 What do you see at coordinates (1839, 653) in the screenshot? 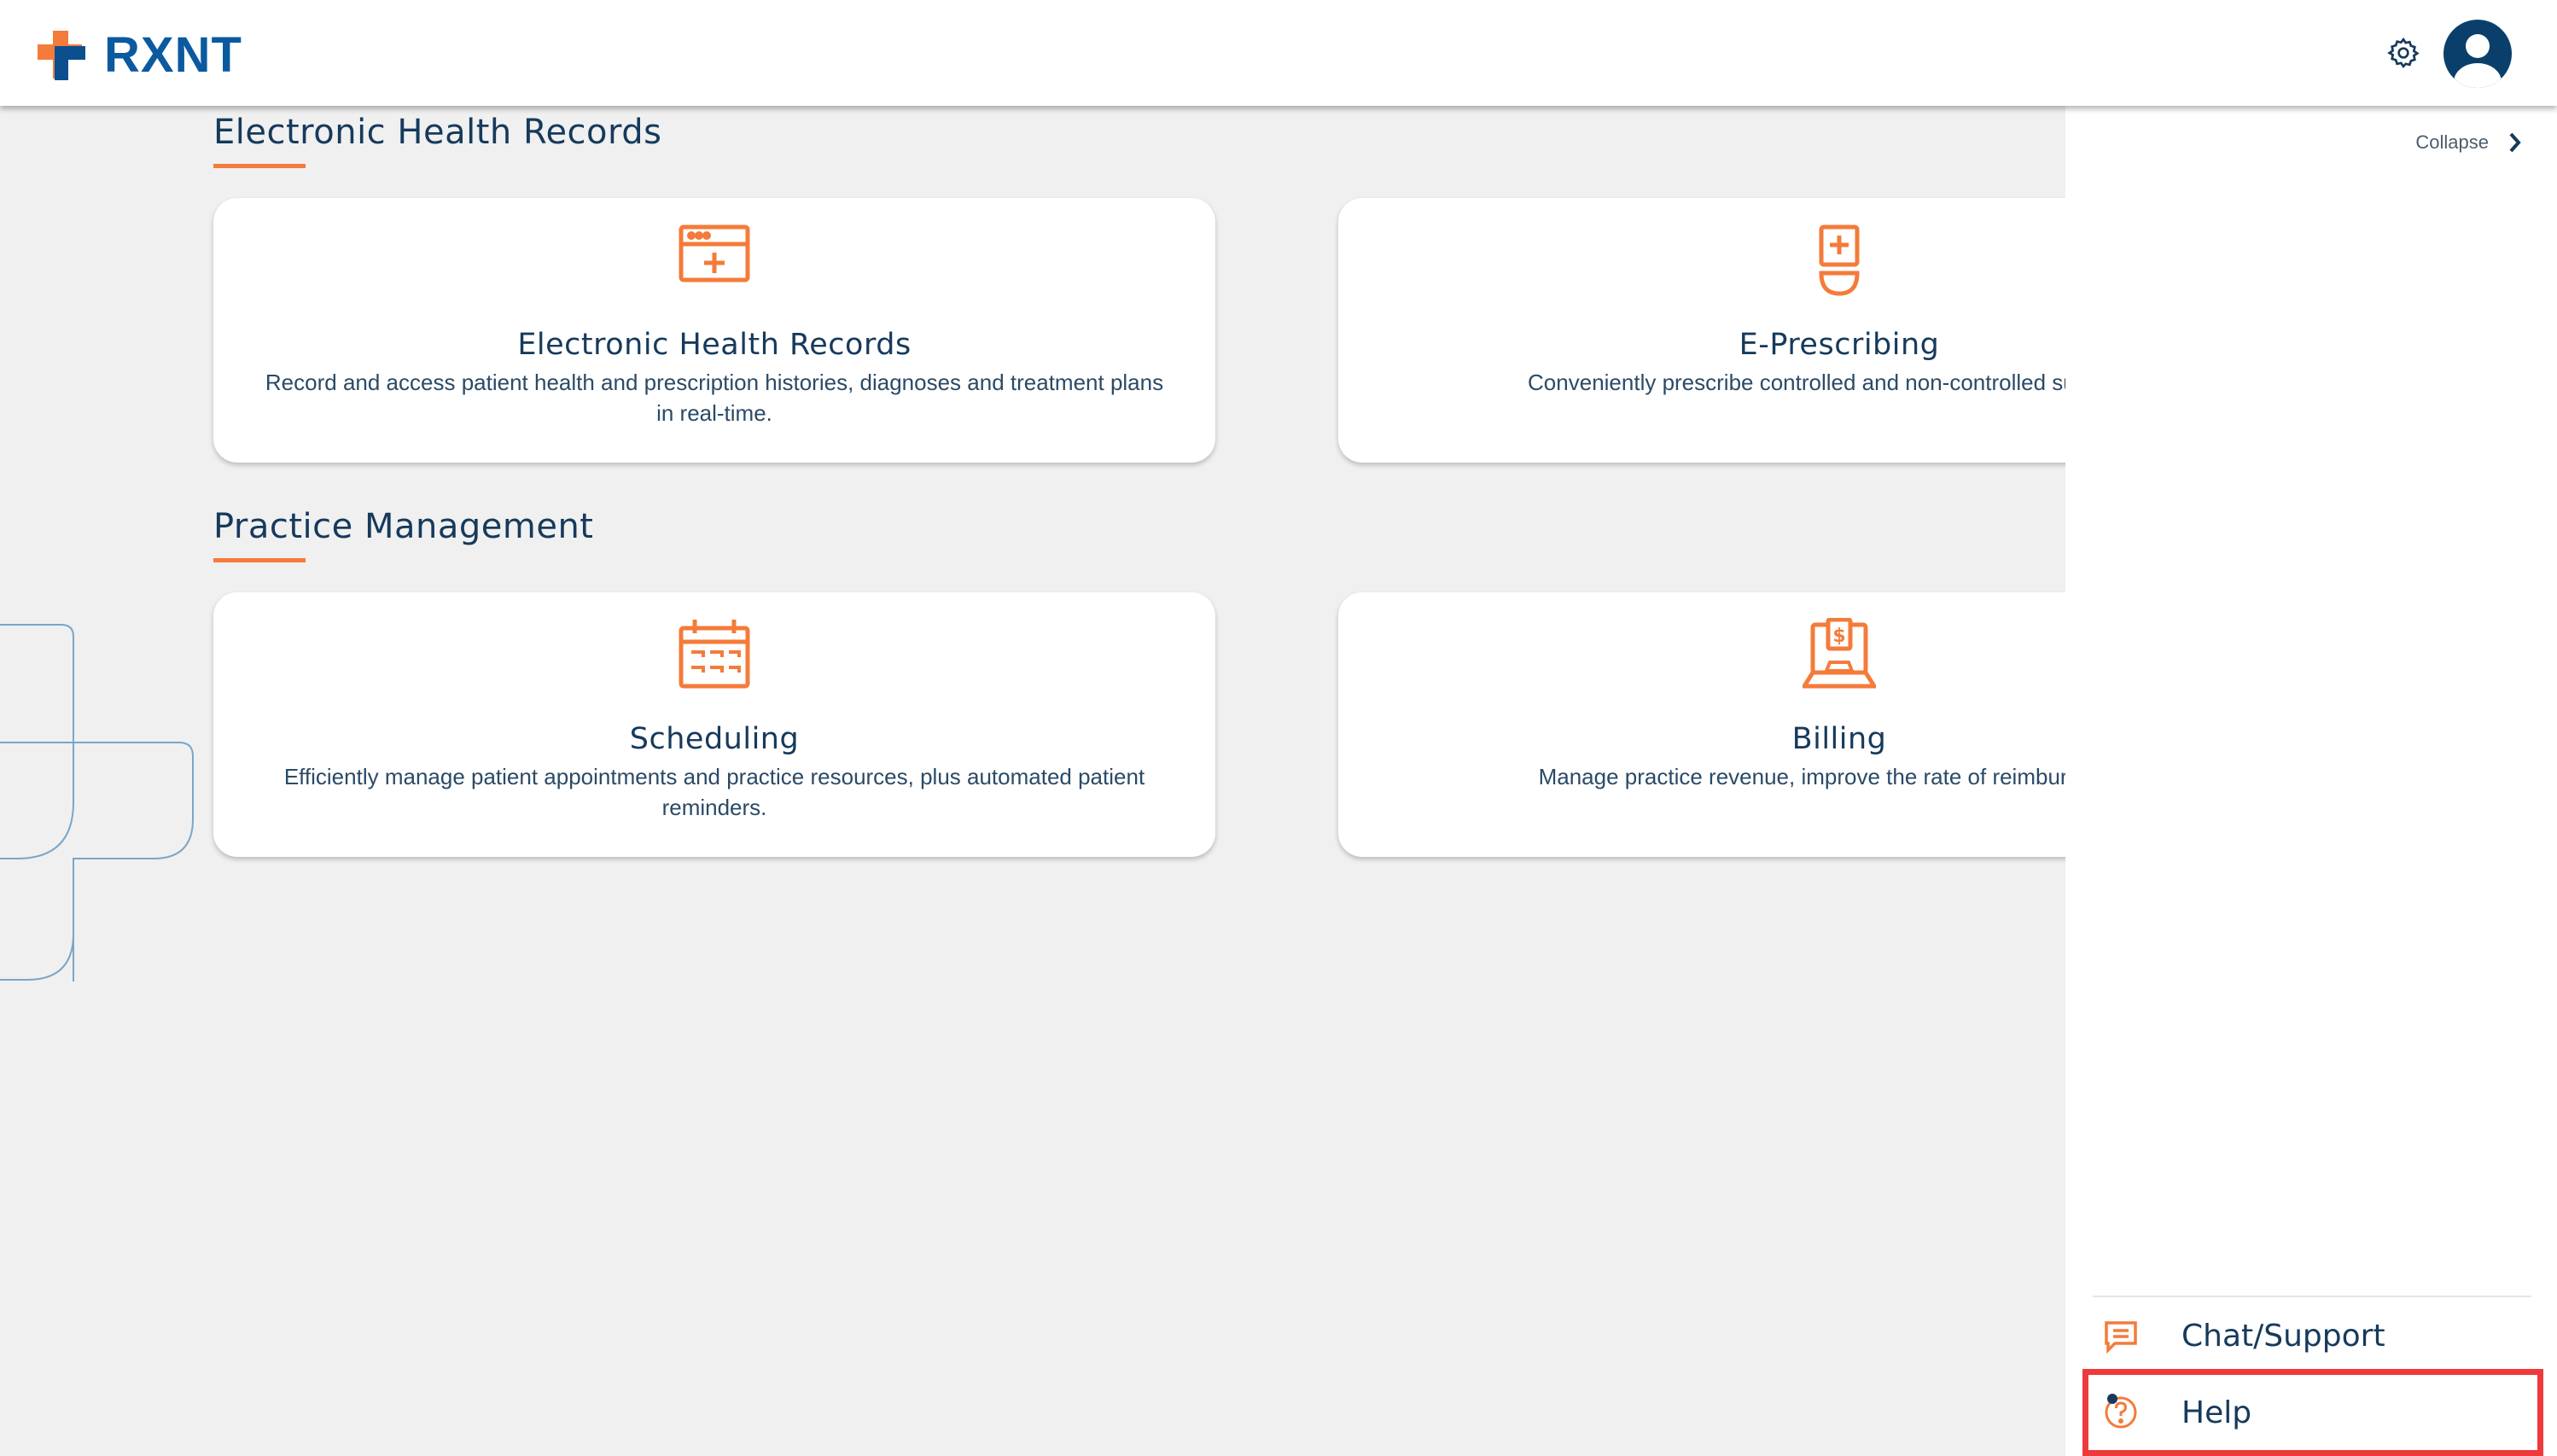
I see `laptop-billing-icon: $` at bounding box center [1839, 653].